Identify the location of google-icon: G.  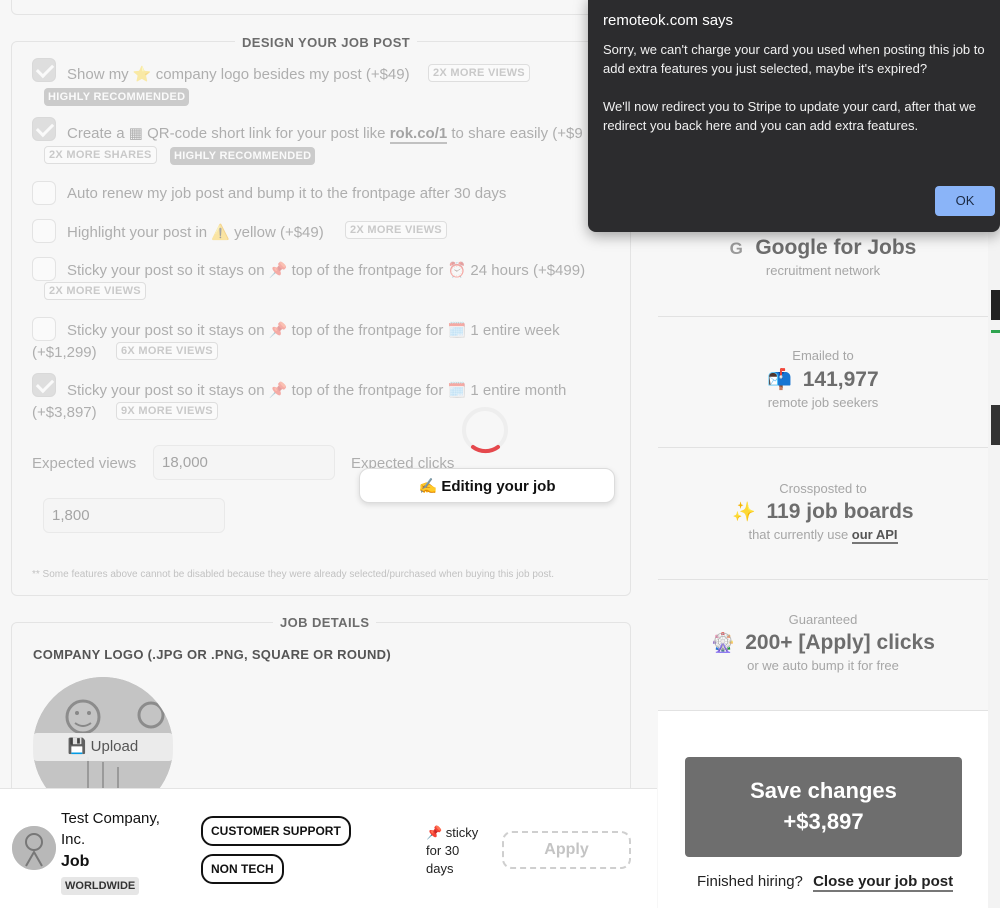
(736, 248).